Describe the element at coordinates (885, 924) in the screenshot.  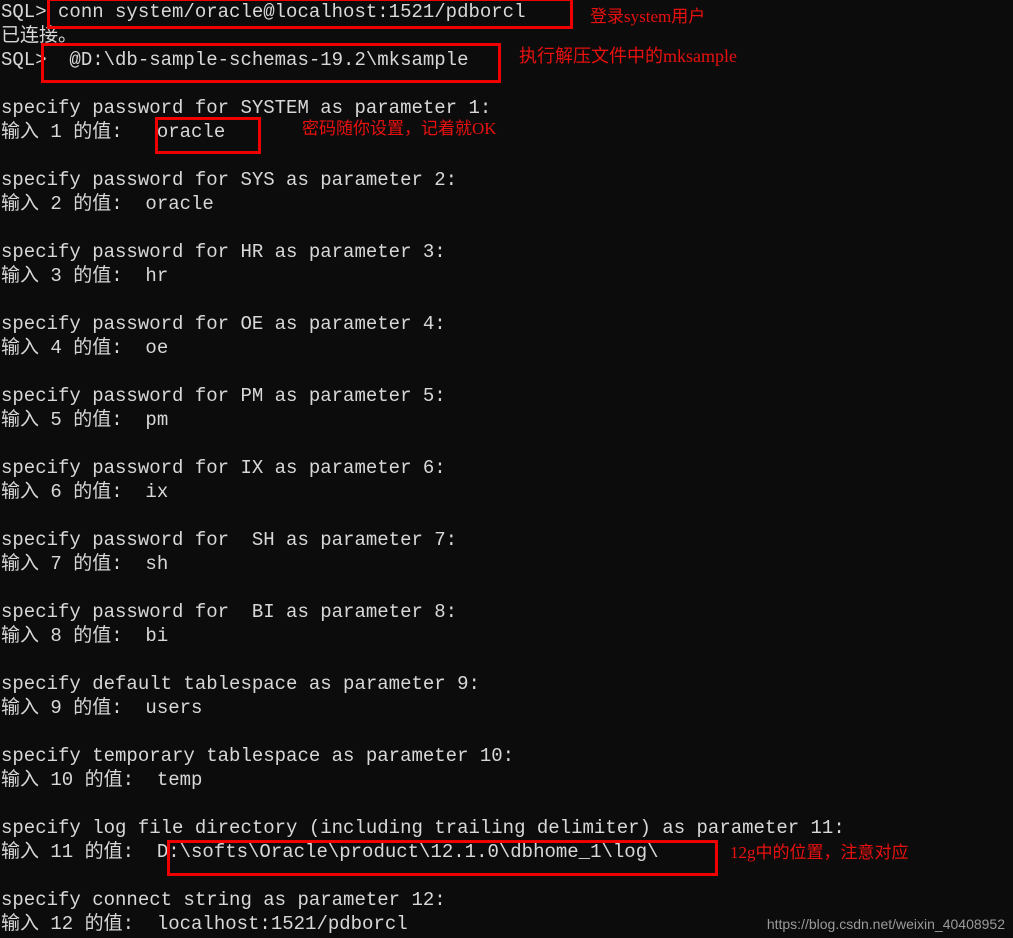
I see `watermark-url: https://blog.csdn.net/weixin_40408952` at that location.